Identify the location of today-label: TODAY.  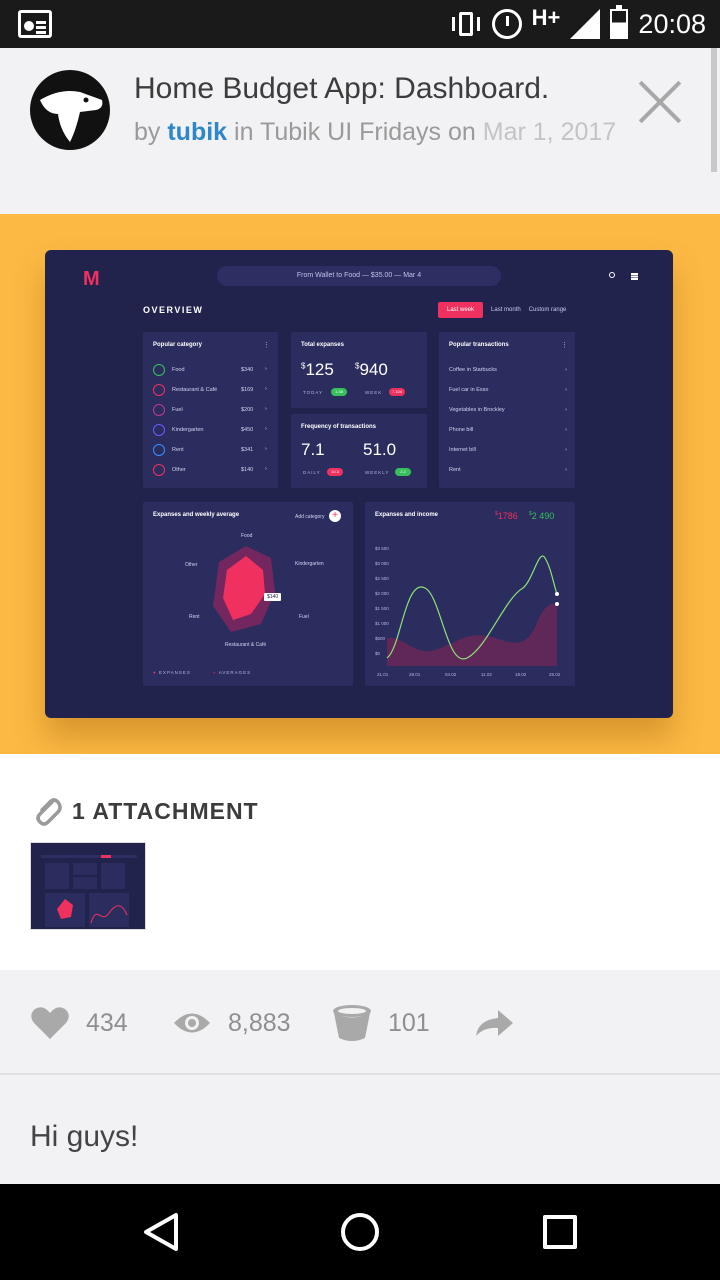
(313, 392).